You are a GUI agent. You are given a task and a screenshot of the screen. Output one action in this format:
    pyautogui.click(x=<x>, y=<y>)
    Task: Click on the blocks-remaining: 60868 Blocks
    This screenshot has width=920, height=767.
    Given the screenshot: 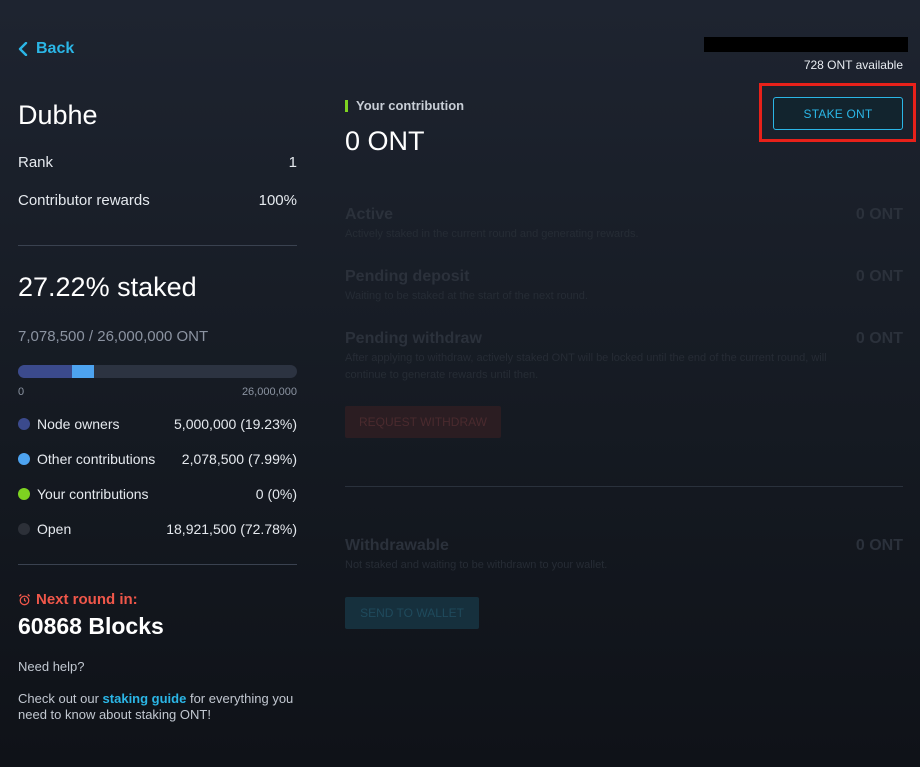 What is the action you would take?
    pyautogui.click(x=91, y=626)
    